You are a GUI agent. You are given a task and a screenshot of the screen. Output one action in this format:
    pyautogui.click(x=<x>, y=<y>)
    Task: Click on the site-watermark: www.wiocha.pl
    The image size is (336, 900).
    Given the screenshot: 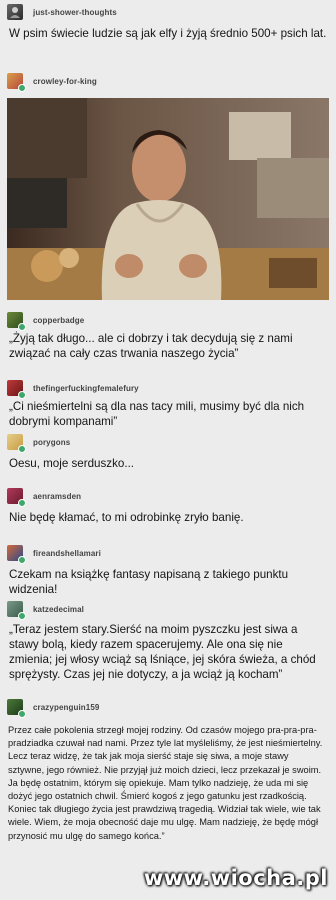 What is the action you would take?
    pyautogui.click(x=235, y=878)
    